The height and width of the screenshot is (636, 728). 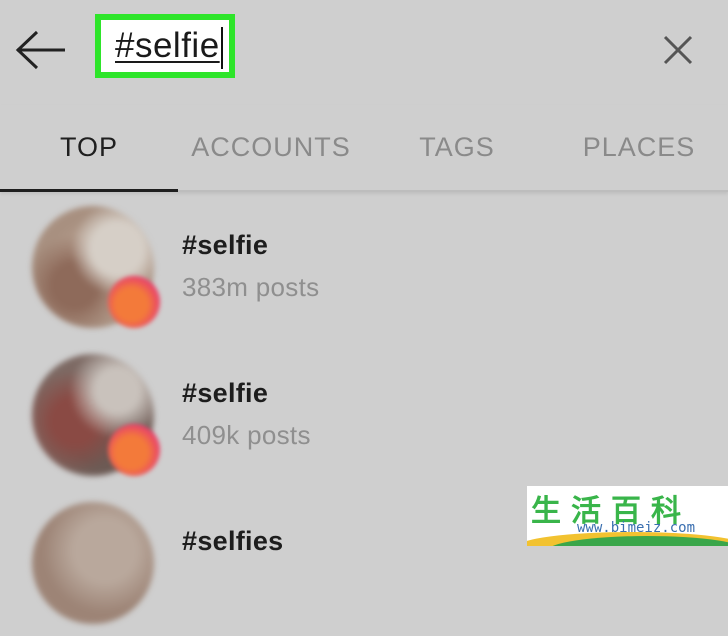 What do you see at coordinates (636, 528) in the screenshot?
I see `watermark-url: www.bimeiz.com` at bounding box center [636, 528].